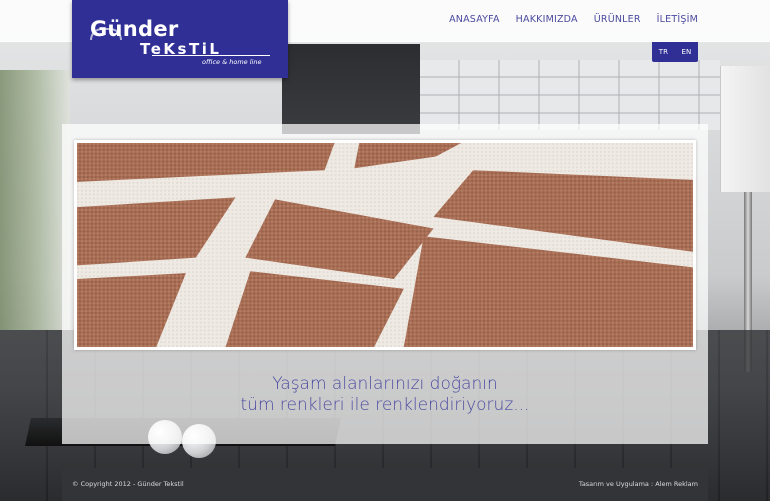  I want to click on slogan-line-1: Yaşam alanlarınızı doğanın, so click(385, 384).